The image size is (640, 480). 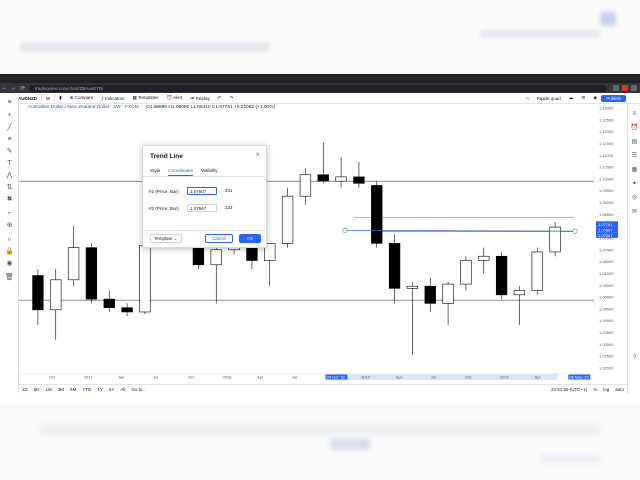 What do you see at coordinates (619, 389) in the screenshot?
I see `auto-toggle: auto` at bounding box center [619, 389].